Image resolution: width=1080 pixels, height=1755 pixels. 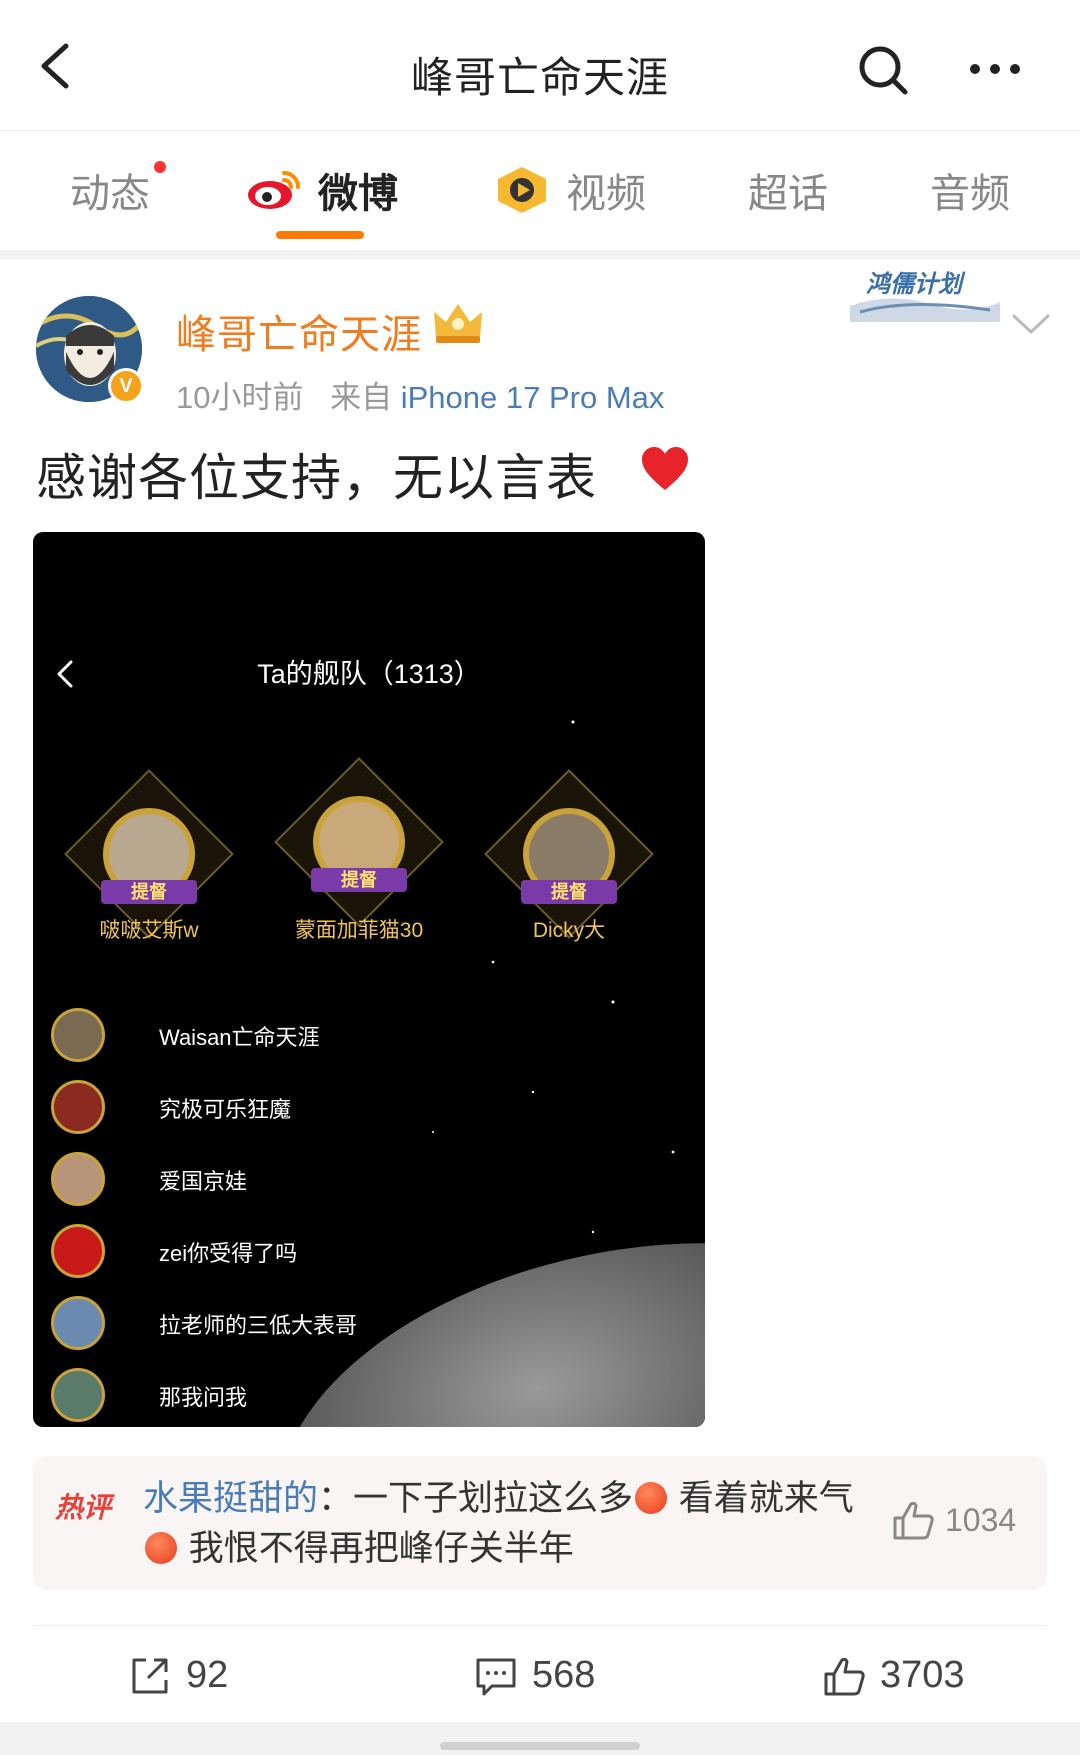 What do you see at coordinates (981, 1520) in the screenshot?
I see `hot-comment-like-count: 1034` at bounding box center [981, 1520].